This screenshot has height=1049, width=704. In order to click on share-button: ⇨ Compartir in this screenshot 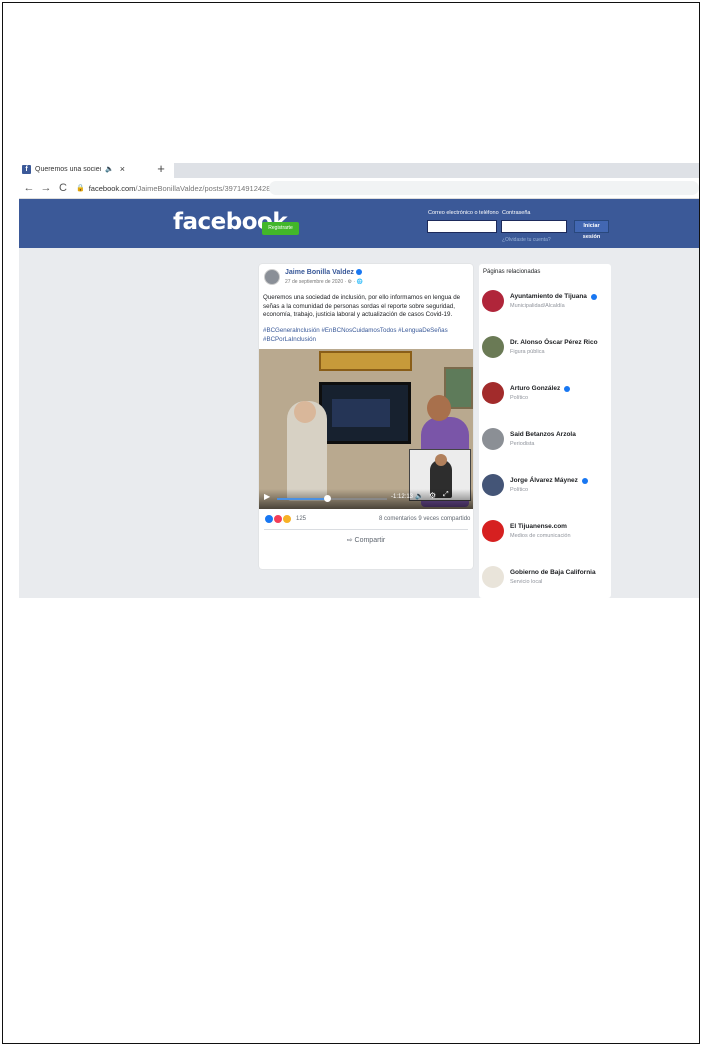, I will do `click(366, 540)`.